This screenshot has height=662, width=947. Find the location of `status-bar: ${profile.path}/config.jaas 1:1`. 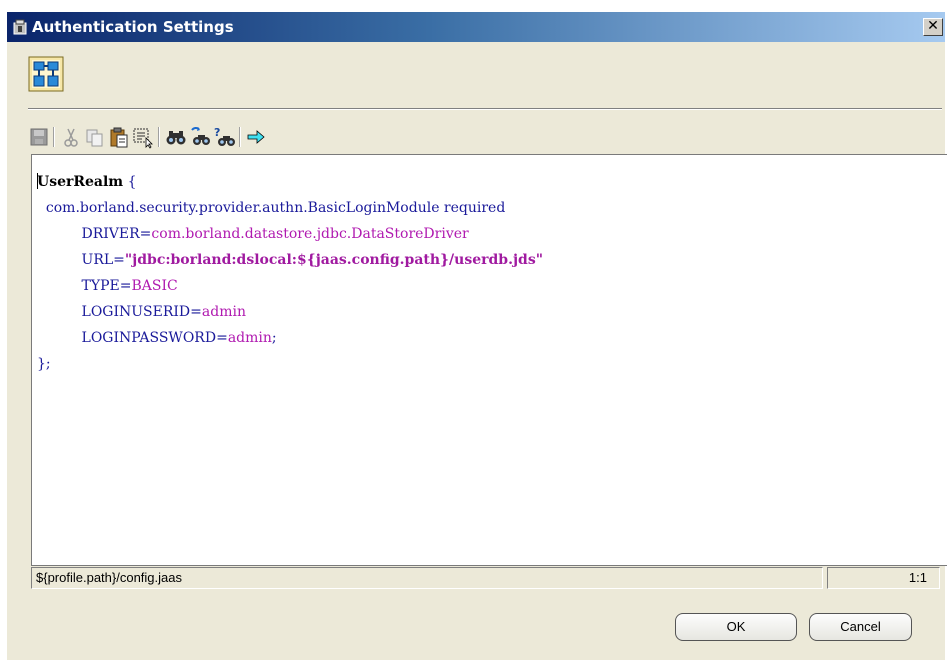

status-bar: ${profile.path}/config.jaas 1:1 is located at coordinates (489, 578).